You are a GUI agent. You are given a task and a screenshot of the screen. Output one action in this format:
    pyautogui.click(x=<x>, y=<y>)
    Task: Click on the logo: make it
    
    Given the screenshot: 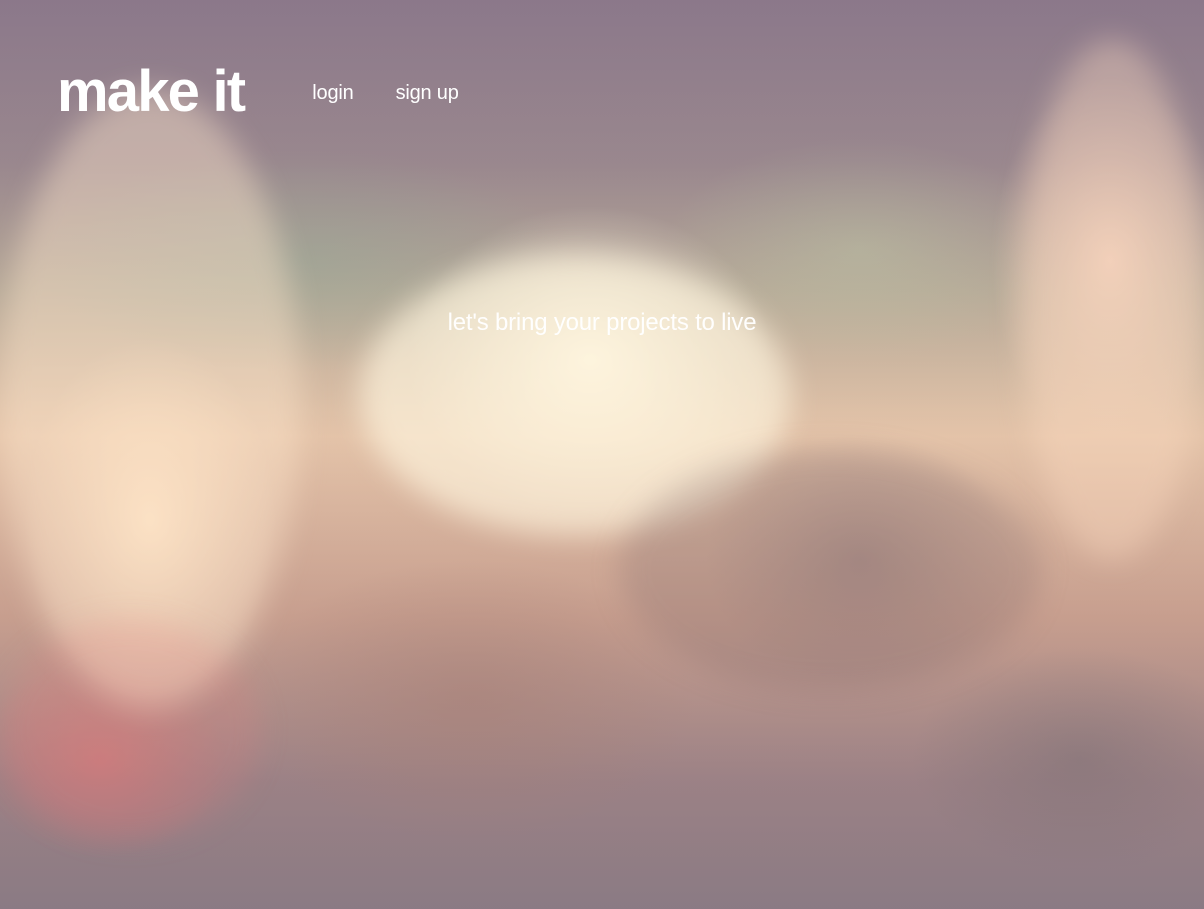 What is the action you would take?
    pyautogui.click(x=151, y=92)
    